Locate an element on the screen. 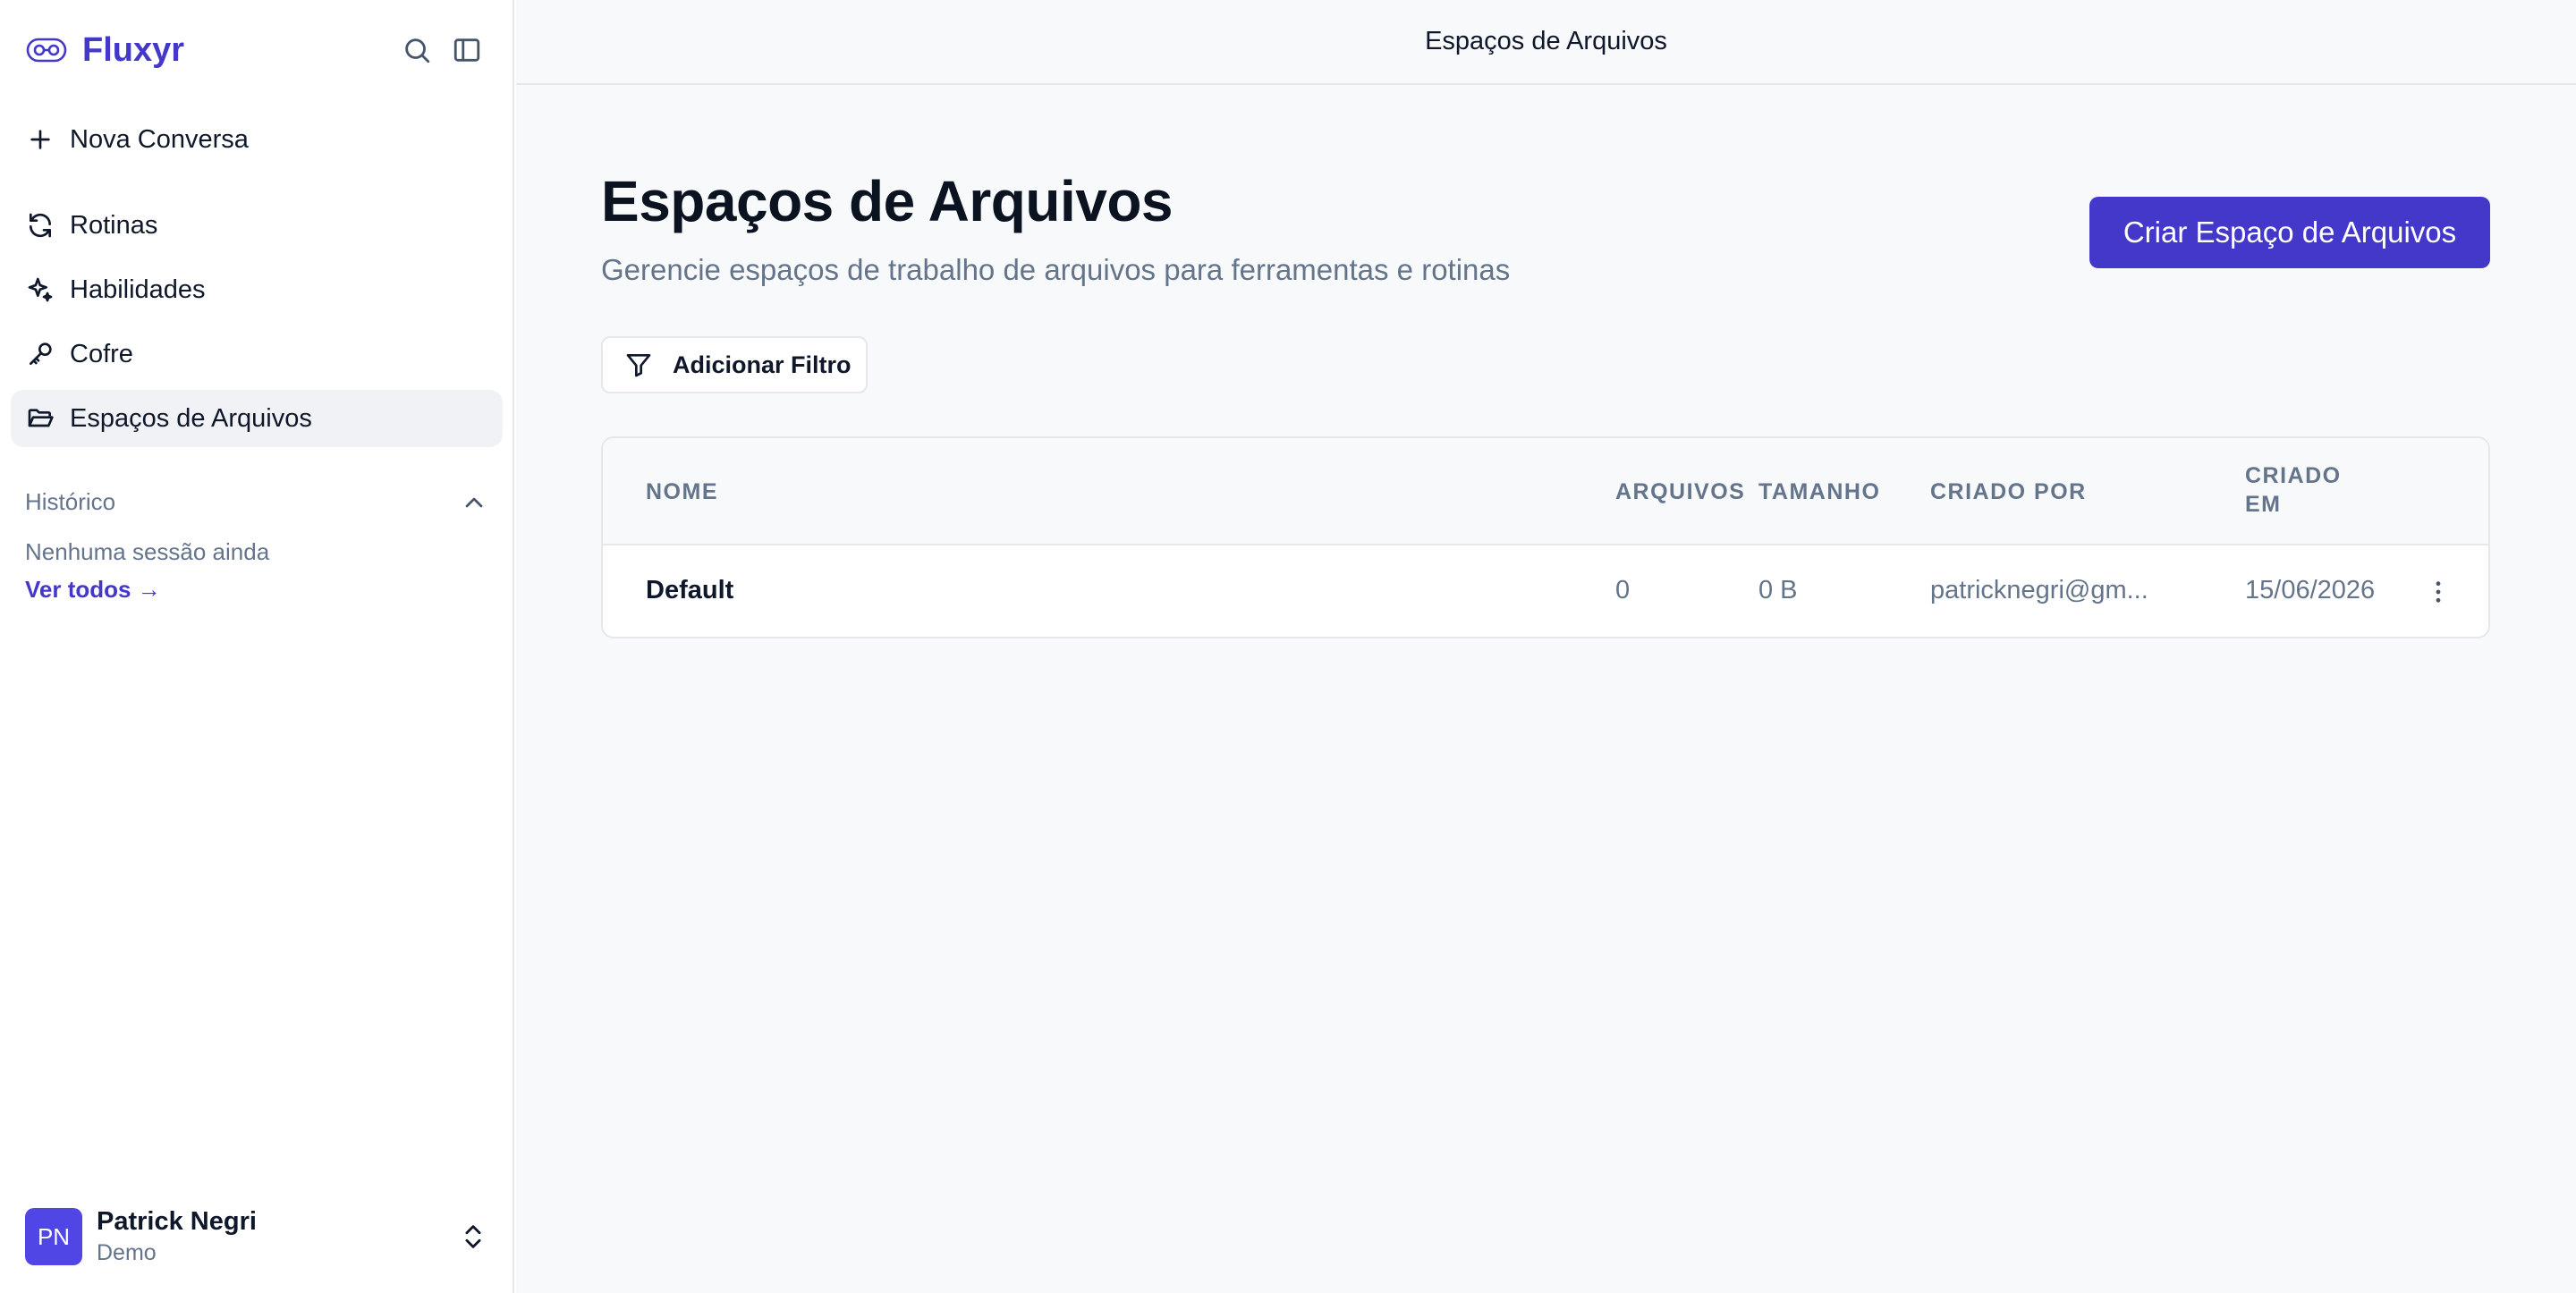 This screenshot has width=2576, height=1293. fluxyr-logo-icon is located at coordinates (46, 51).